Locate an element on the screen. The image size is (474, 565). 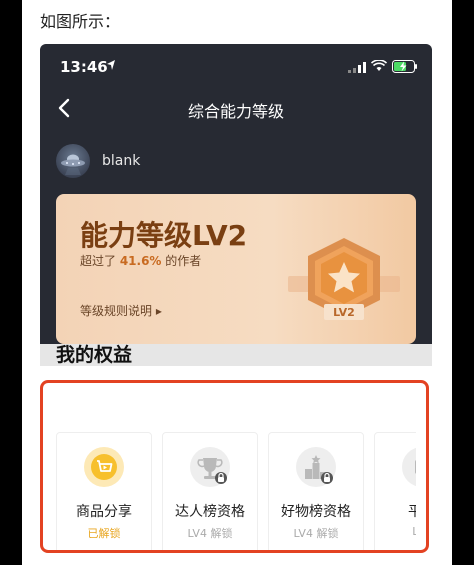
wifi-icon is located at coordinates (379, 65).